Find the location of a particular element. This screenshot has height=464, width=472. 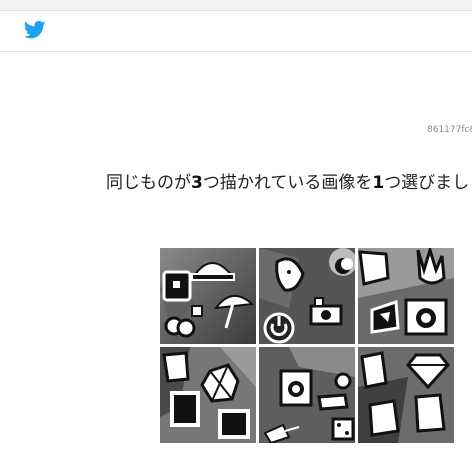

instruction-count: 3 is located at coordinates (197, 183).